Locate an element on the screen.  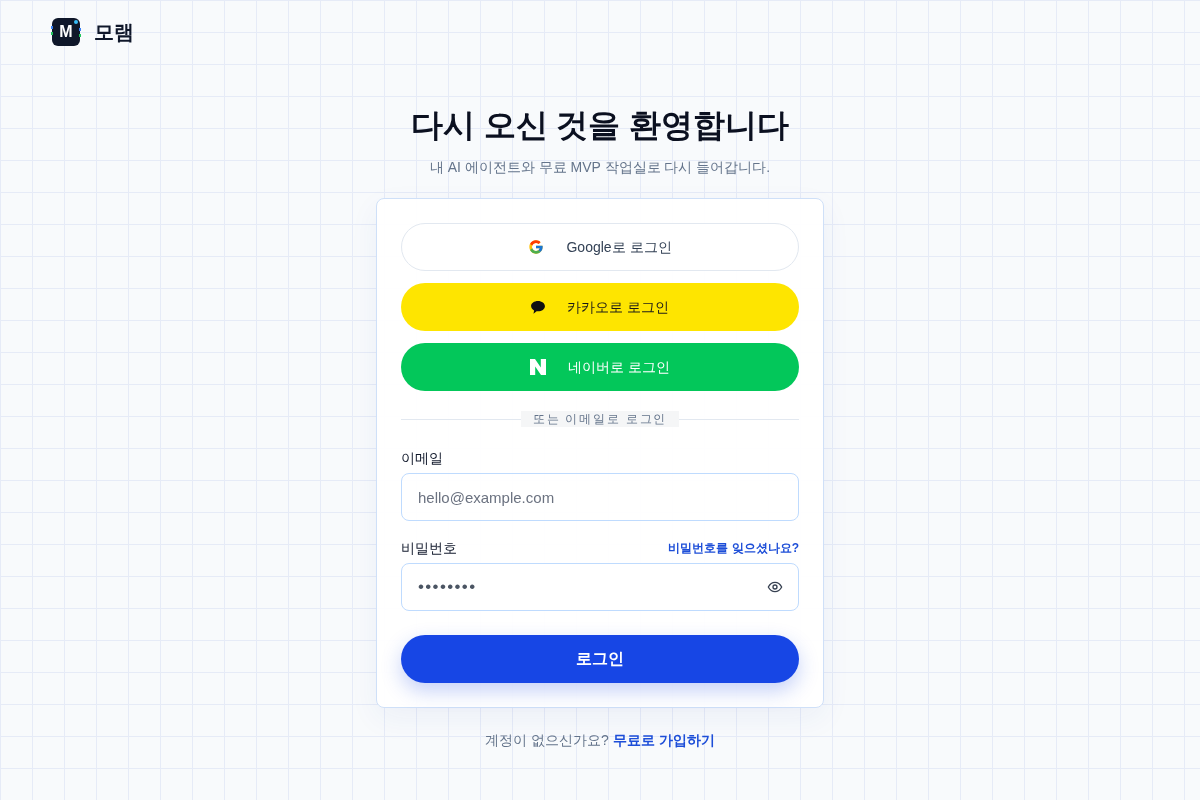
page-subtitle: 내 AI 에이전트와 무료 MVP 작업실로 다시 들어갑니다. is located at coordinates (600, 167).